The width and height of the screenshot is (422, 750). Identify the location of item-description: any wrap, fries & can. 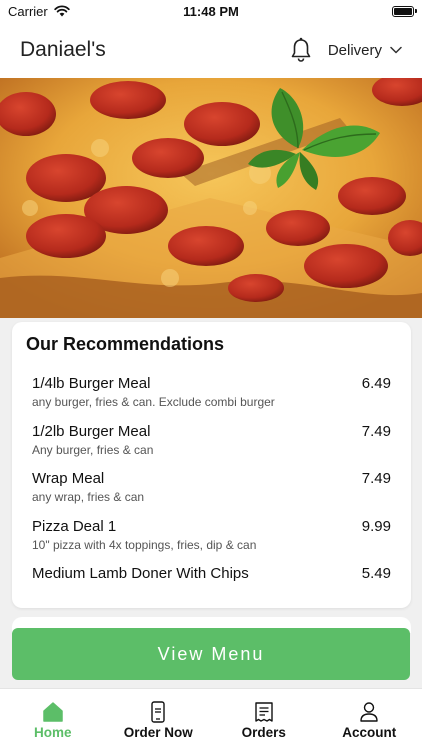
(88, 497).